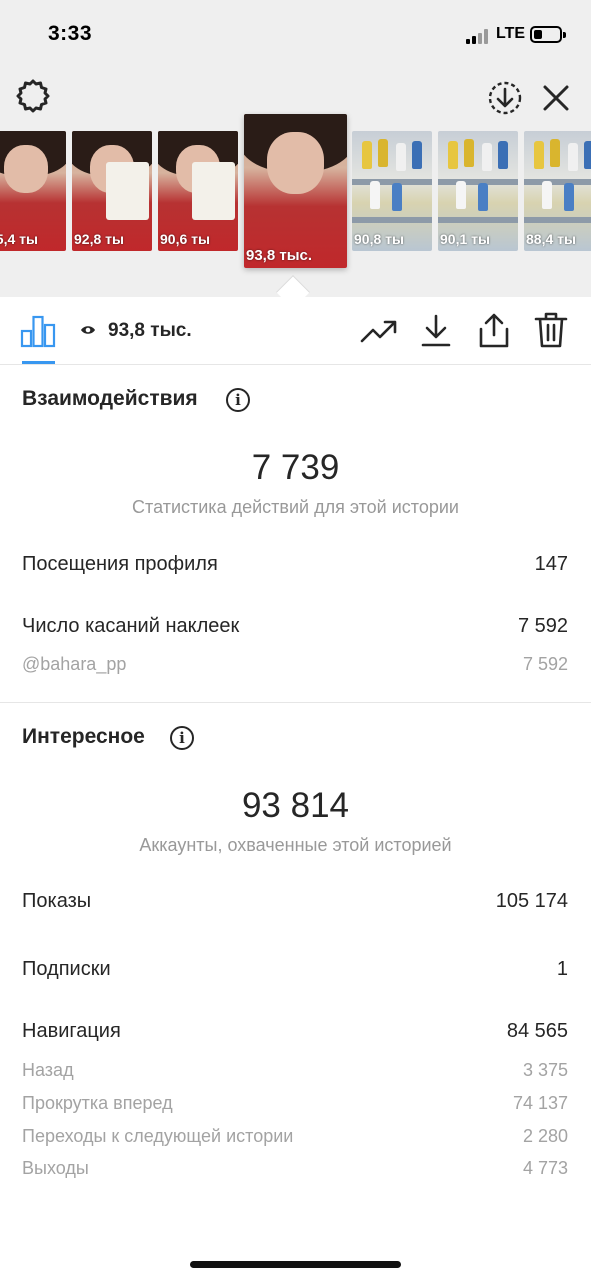 Image resolution: width=591 pixels, height=1280 pixels. I want to click on interactions-info-icon: i, so click(238, 400).